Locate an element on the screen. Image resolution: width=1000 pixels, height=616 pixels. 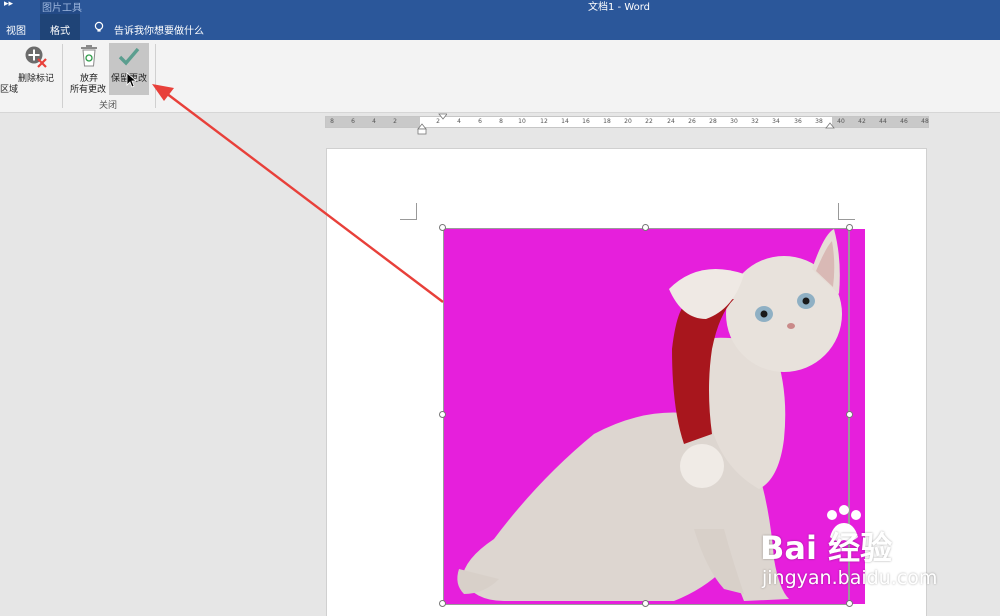
margin-corner-mark is located at coordinates (846, 211).